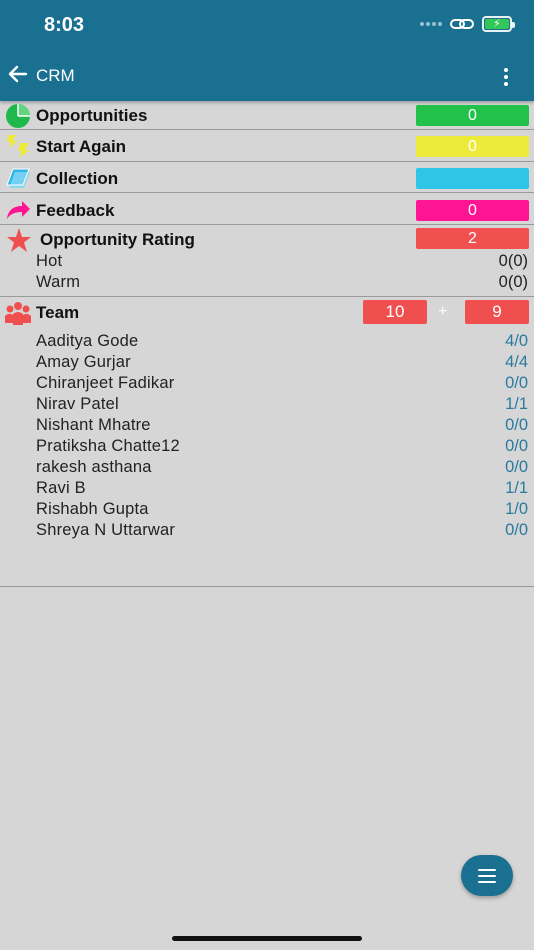 The image size is (534, 950). What do you see at coordinates (58, 282) in the screenshot?
I see `rating-warm-label: Warm` at bounding box center [58, 282].